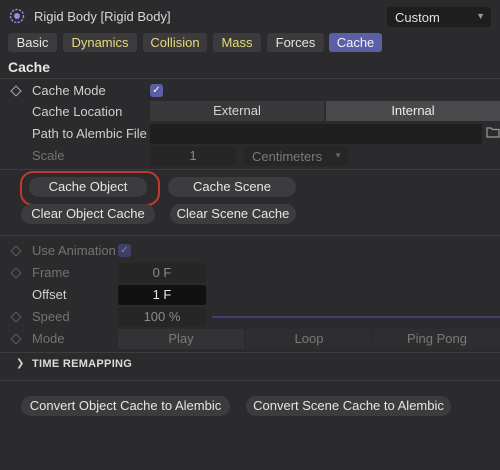 The image size is (500, 470). Describe the element at coordinates (232, 187) in the screenshot. I see `cache-scene-button: Cache Scene` at that location.